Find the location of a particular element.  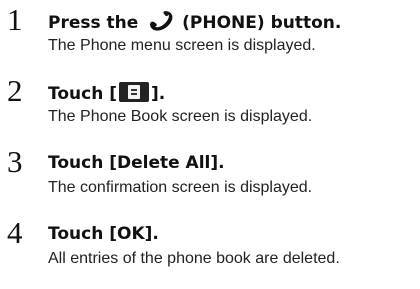

step-title: Touch []. is located at coordinates (106, 93).